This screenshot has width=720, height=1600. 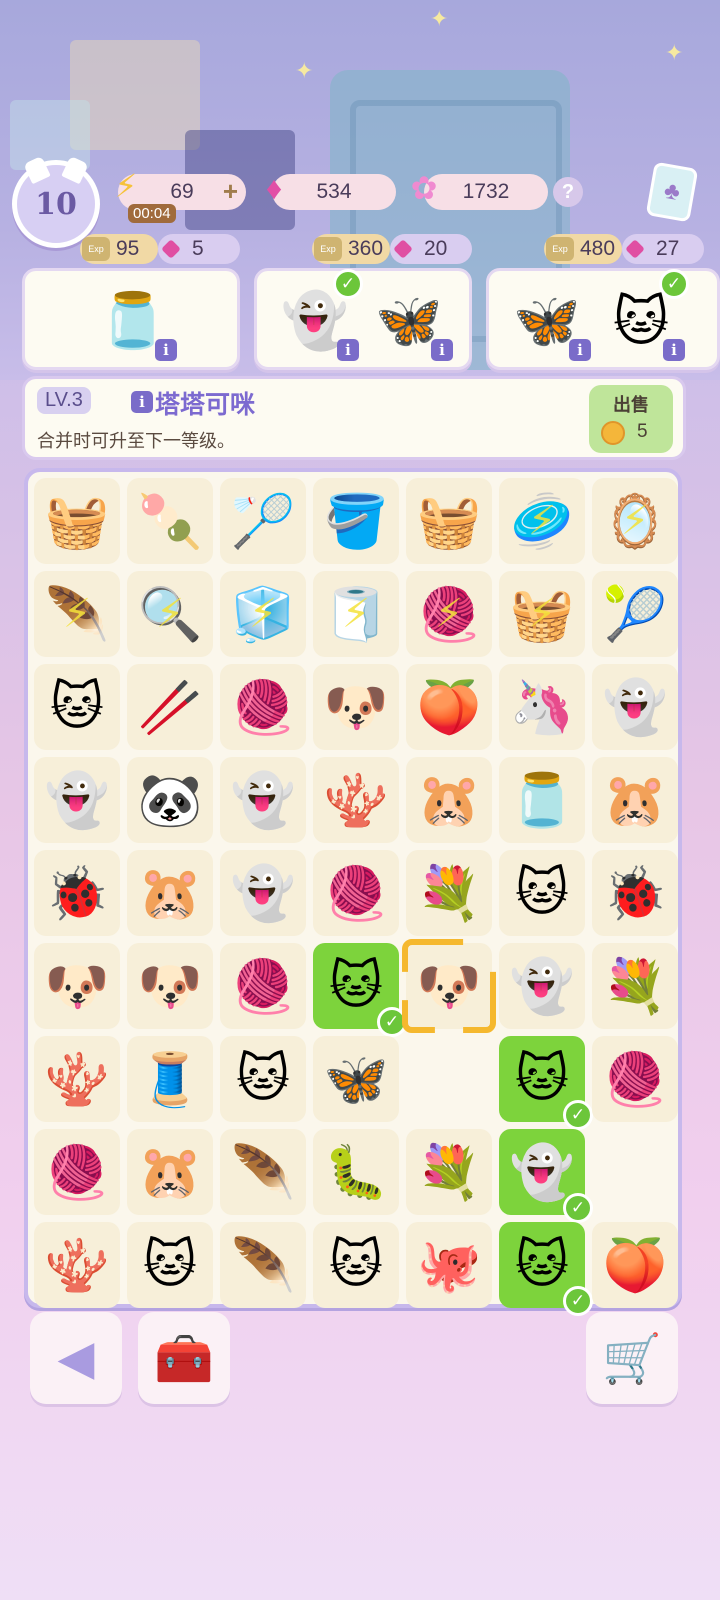 I want to click on back-button: ◀, so click(x=76, y=1358).